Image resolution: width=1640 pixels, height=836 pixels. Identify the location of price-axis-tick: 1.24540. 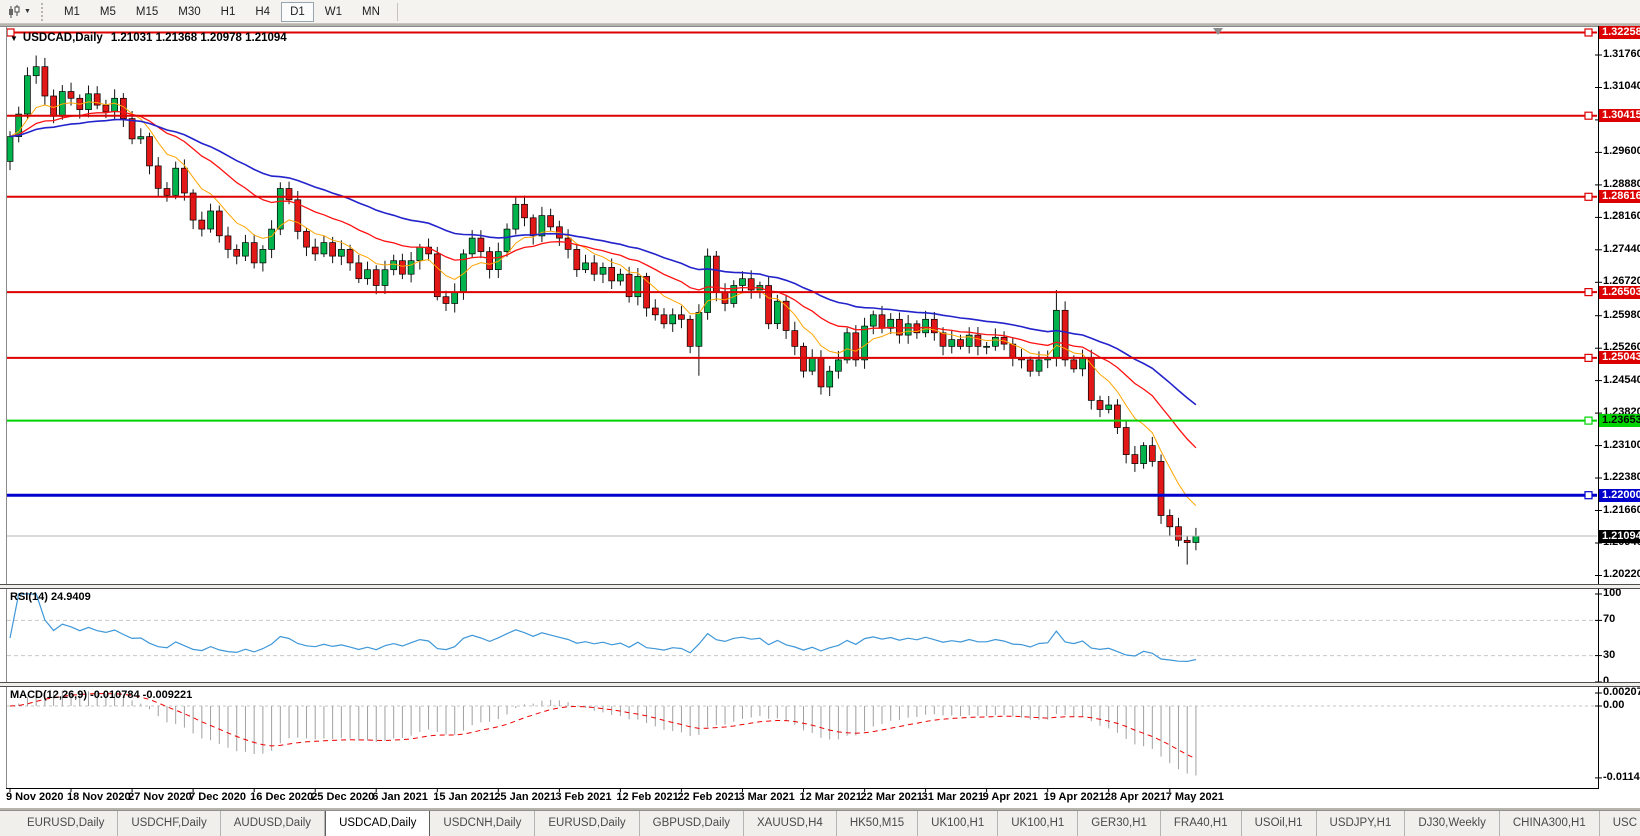
(1621, 380).